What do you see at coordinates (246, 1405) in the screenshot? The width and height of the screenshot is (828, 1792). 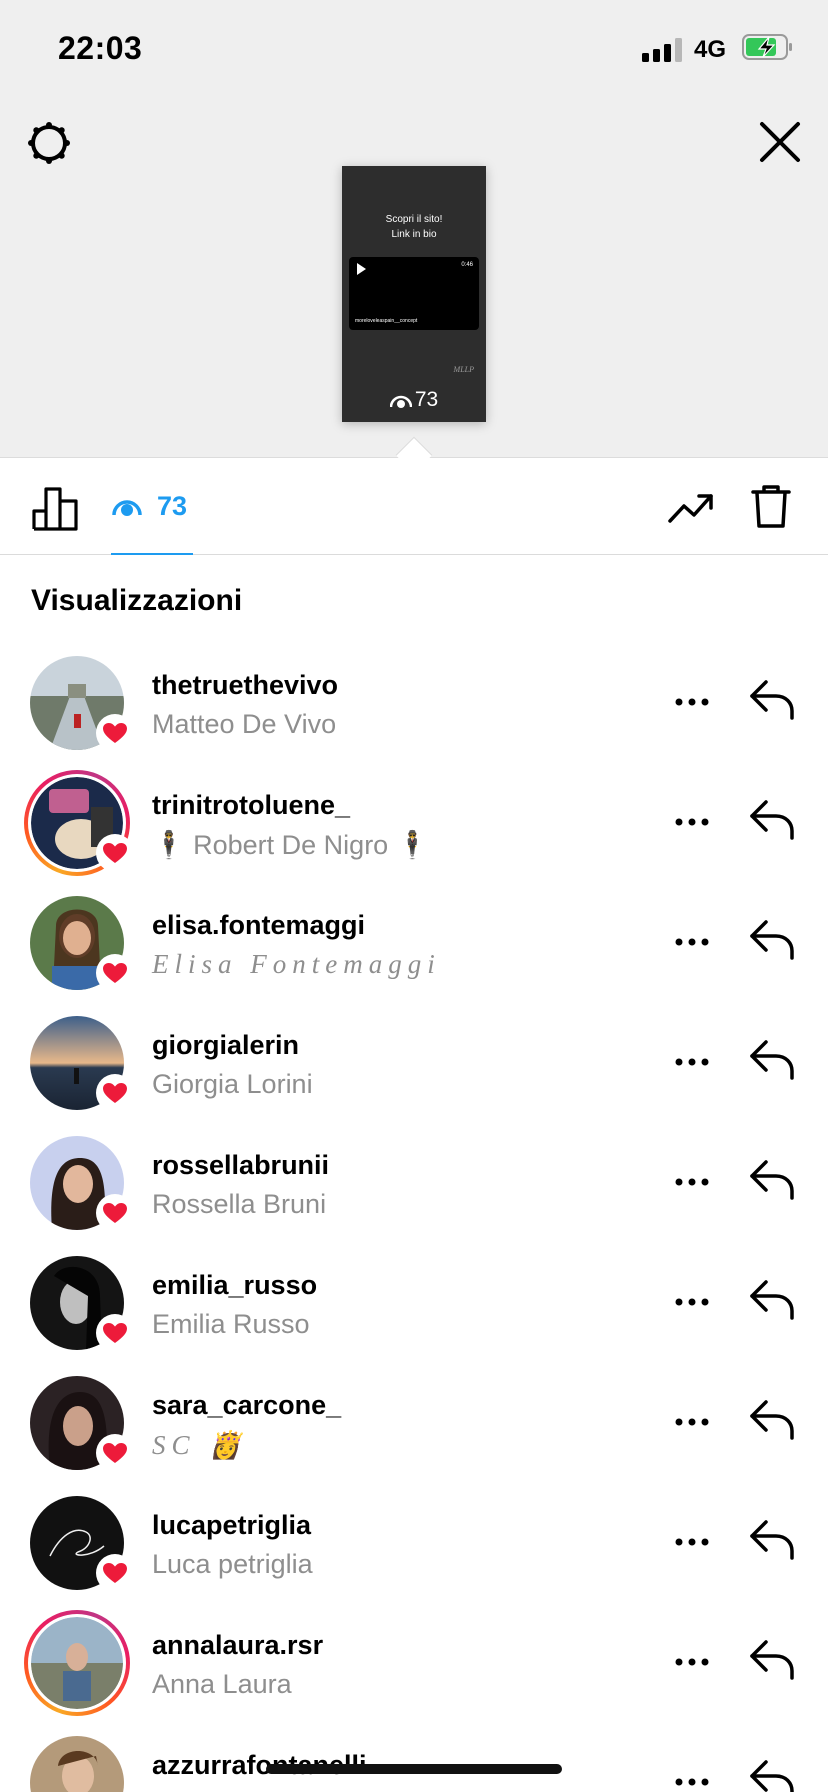 I see `username: sara_carcone_` at bounding box center [246, 1405].